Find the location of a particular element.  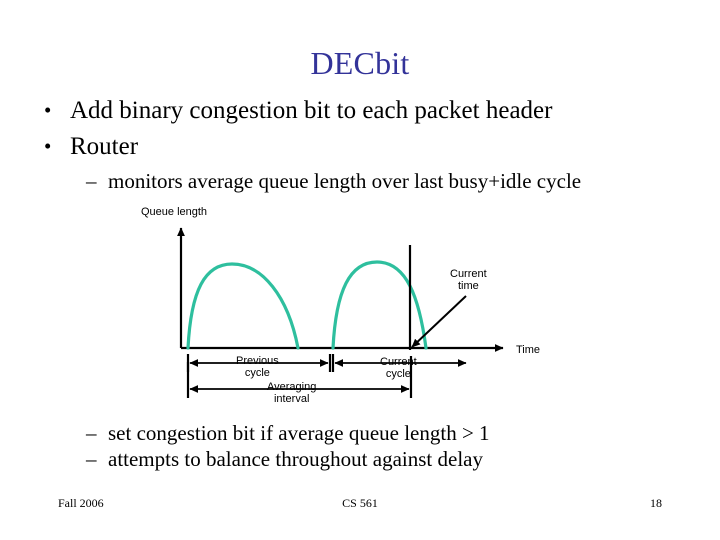

bullet-item-2: • Router is located at coordinates (91, 146).